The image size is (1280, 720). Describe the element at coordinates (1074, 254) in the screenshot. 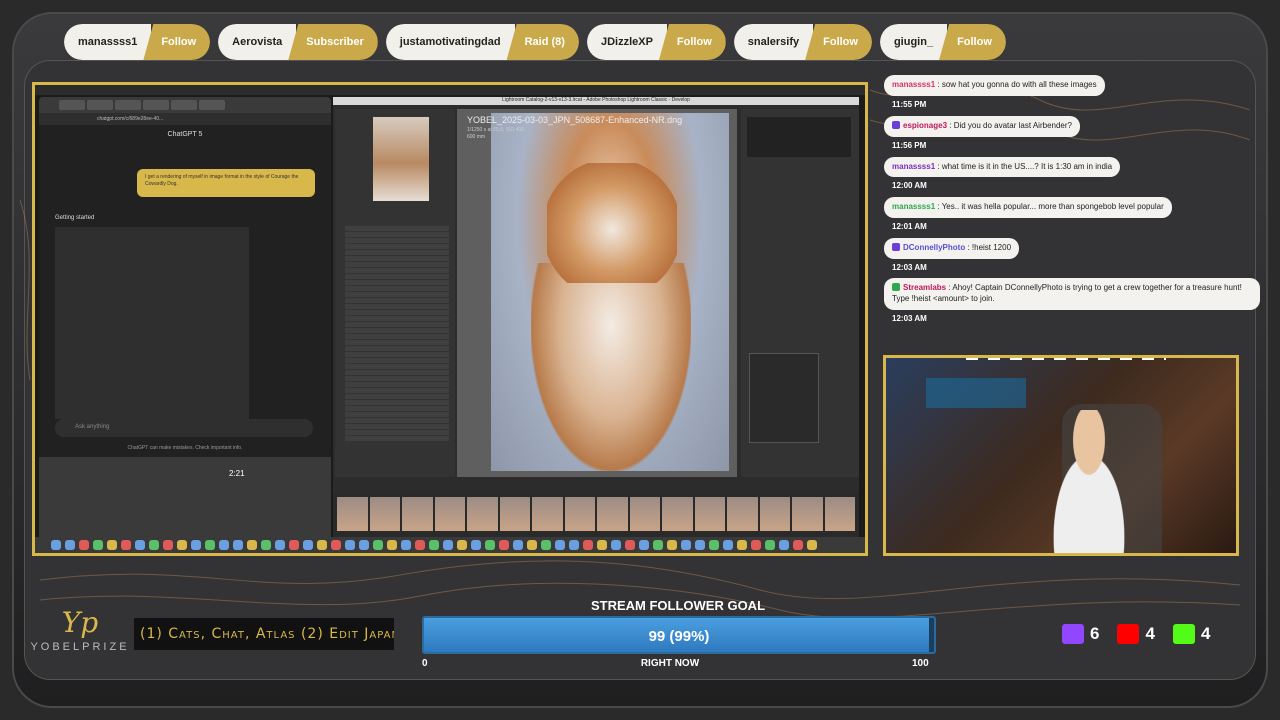

I see `chat-message: DConnellyPhoto : !heist 1200 12:03 AM` at that location.